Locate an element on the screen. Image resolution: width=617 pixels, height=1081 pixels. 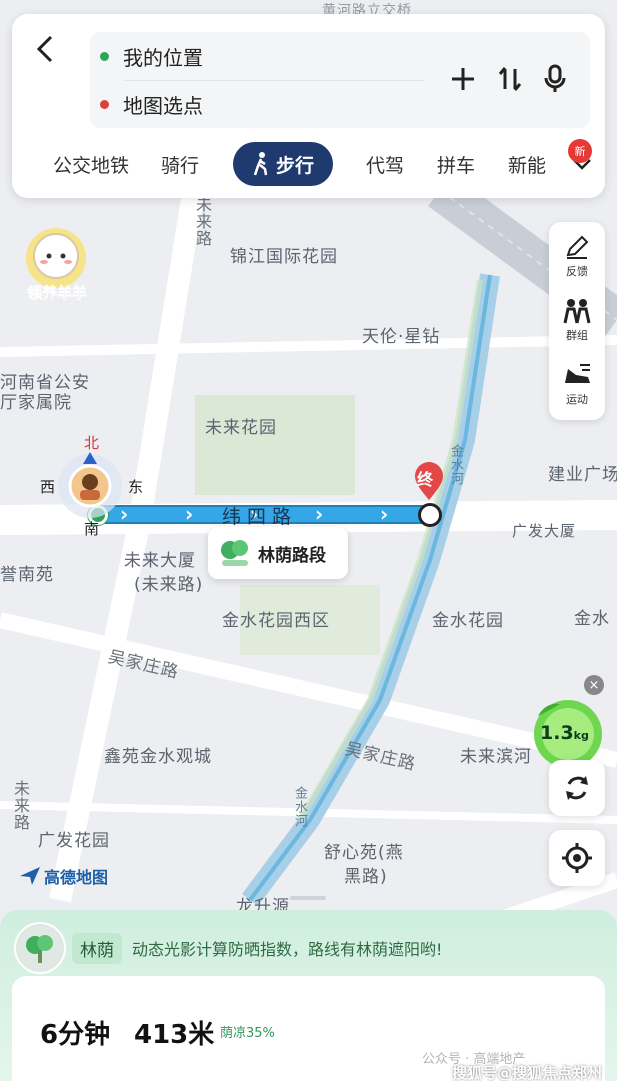
map-label-tianlun: 天伦·星钻 is located at coordinates (401, 337).